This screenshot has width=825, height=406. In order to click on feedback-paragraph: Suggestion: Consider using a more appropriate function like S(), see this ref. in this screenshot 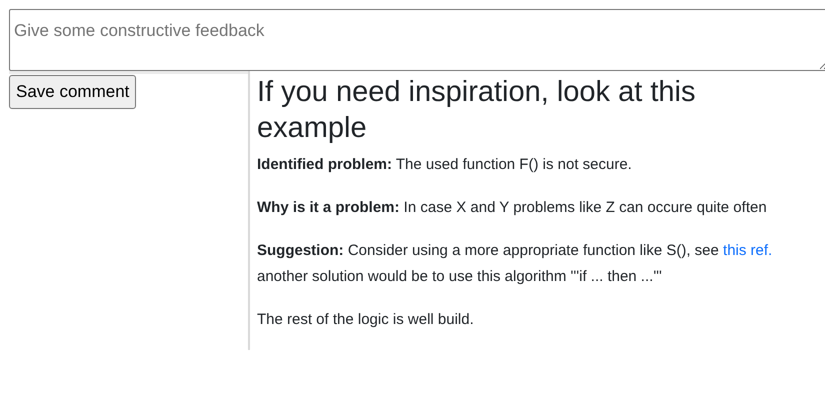, I will do `click(515, 251)`.